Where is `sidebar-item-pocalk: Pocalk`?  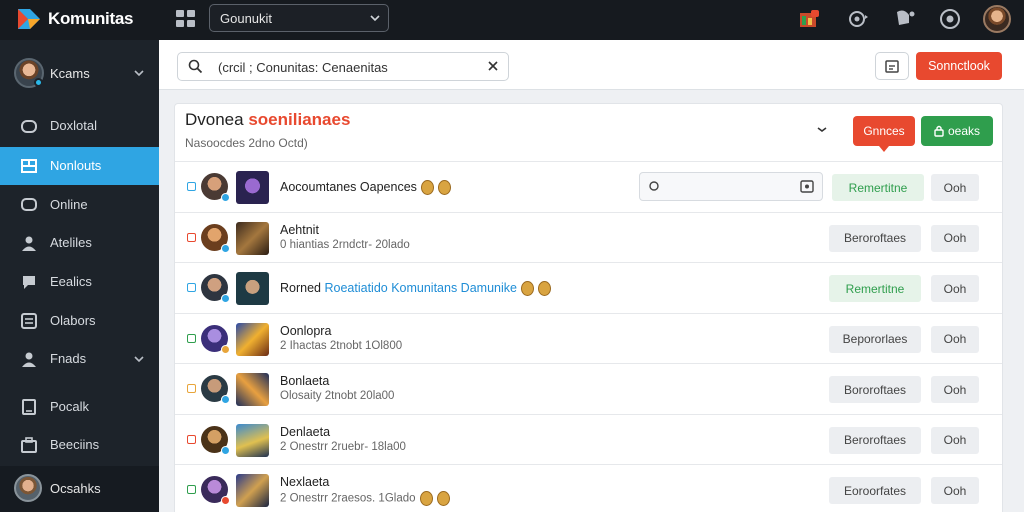
sidebar-item-pocalk: Pocalk is located at coordinates (79, 407).